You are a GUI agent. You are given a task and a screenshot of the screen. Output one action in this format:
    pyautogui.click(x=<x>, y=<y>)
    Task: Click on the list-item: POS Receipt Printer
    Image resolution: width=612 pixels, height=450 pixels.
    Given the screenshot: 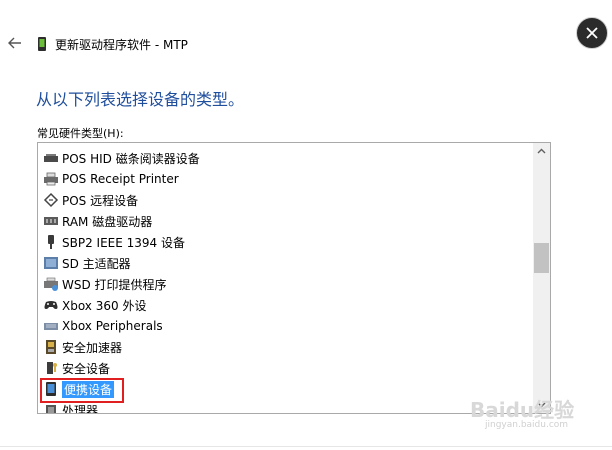 What is the action you would take?
    pyautogui.click(x=111, y=179)
    